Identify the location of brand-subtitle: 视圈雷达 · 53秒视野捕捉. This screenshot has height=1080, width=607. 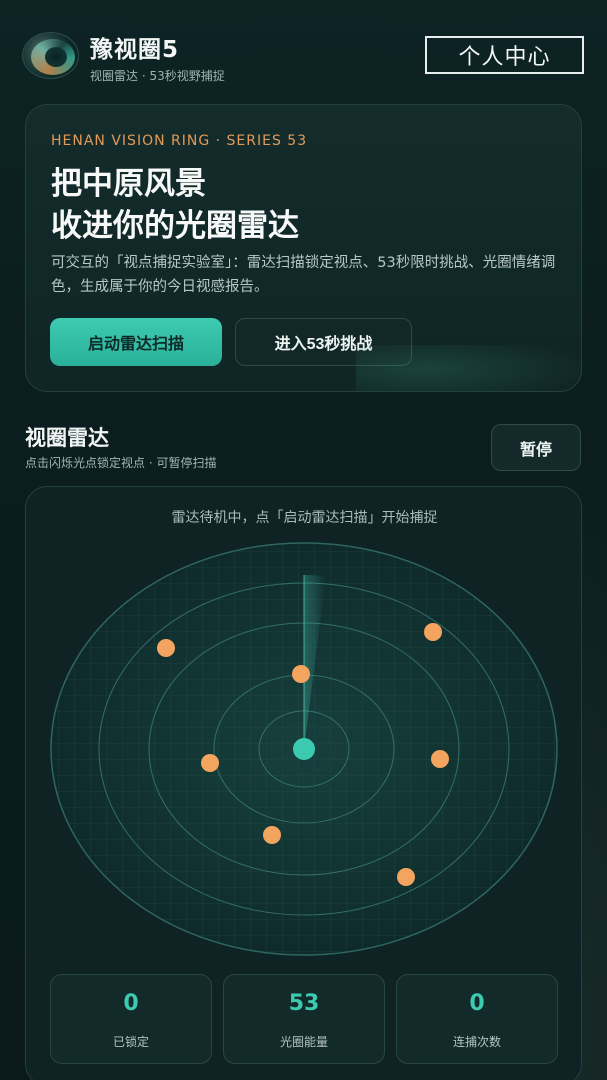
(157, 76).